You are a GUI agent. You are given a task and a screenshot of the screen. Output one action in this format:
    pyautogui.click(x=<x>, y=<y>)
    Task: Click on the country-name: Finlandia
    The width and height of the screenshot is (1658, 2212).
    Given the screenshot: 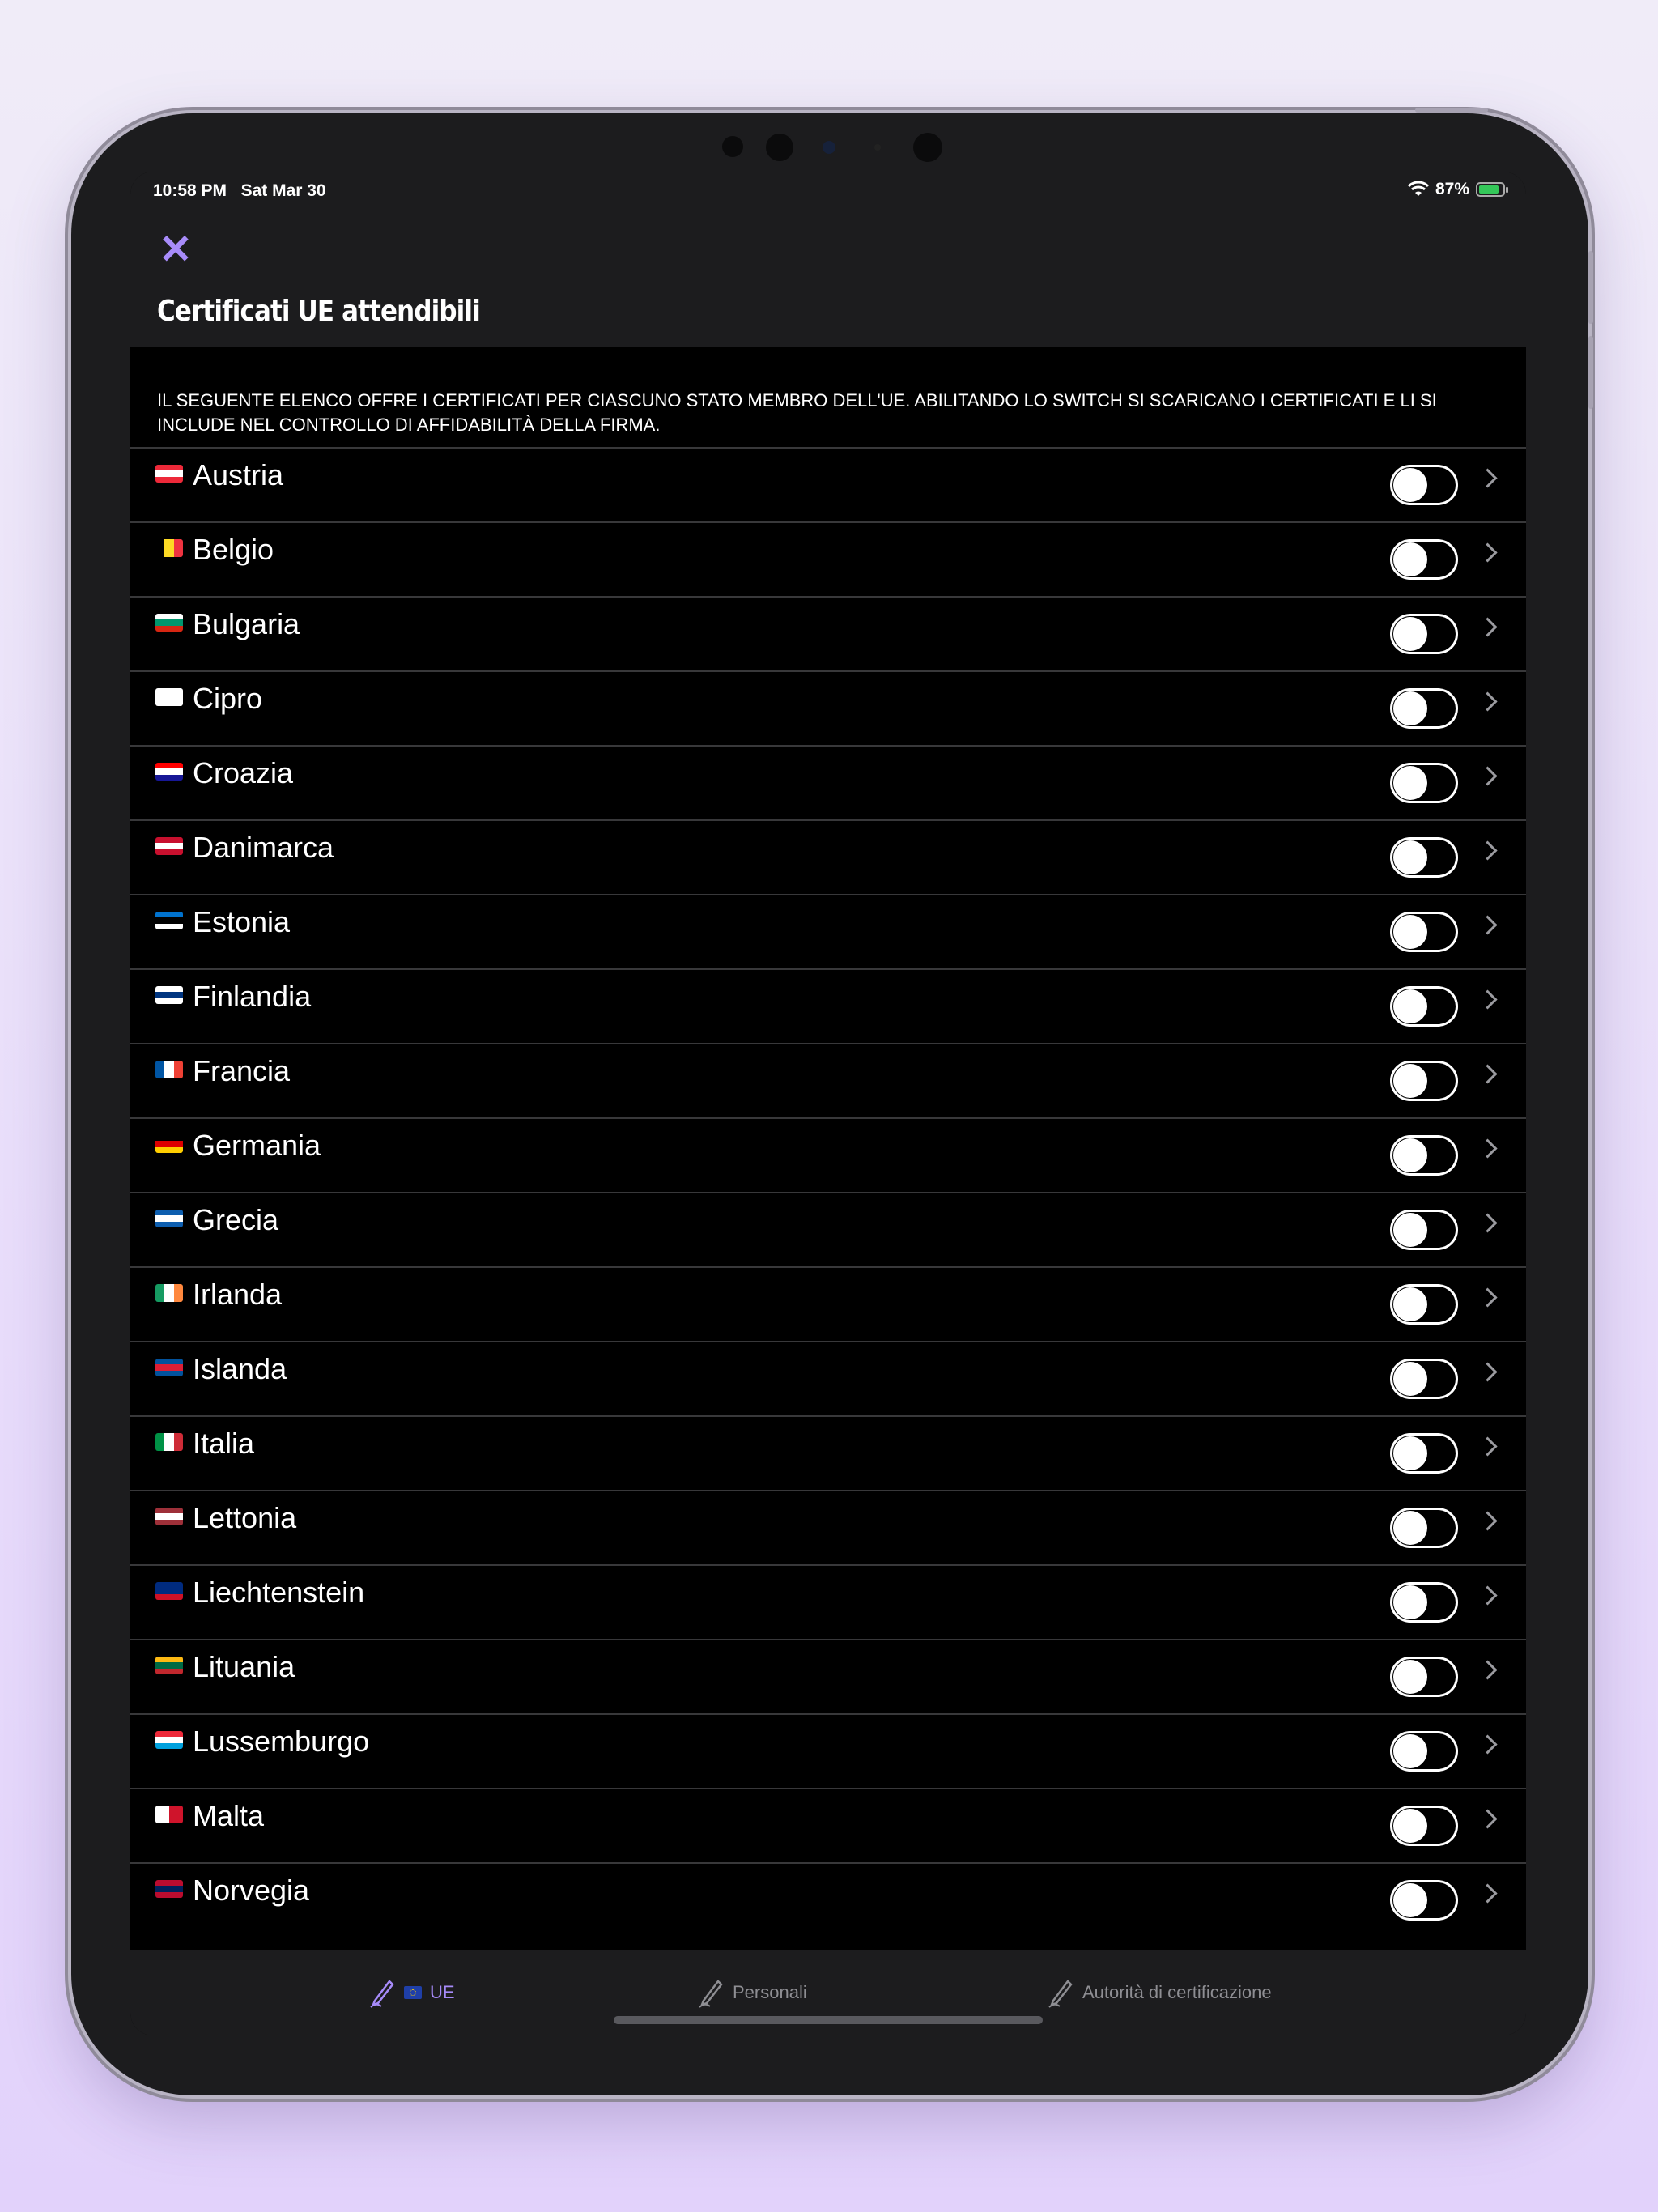 What is the action you would take?
    pyautogui.click(x=252, y=996)
    